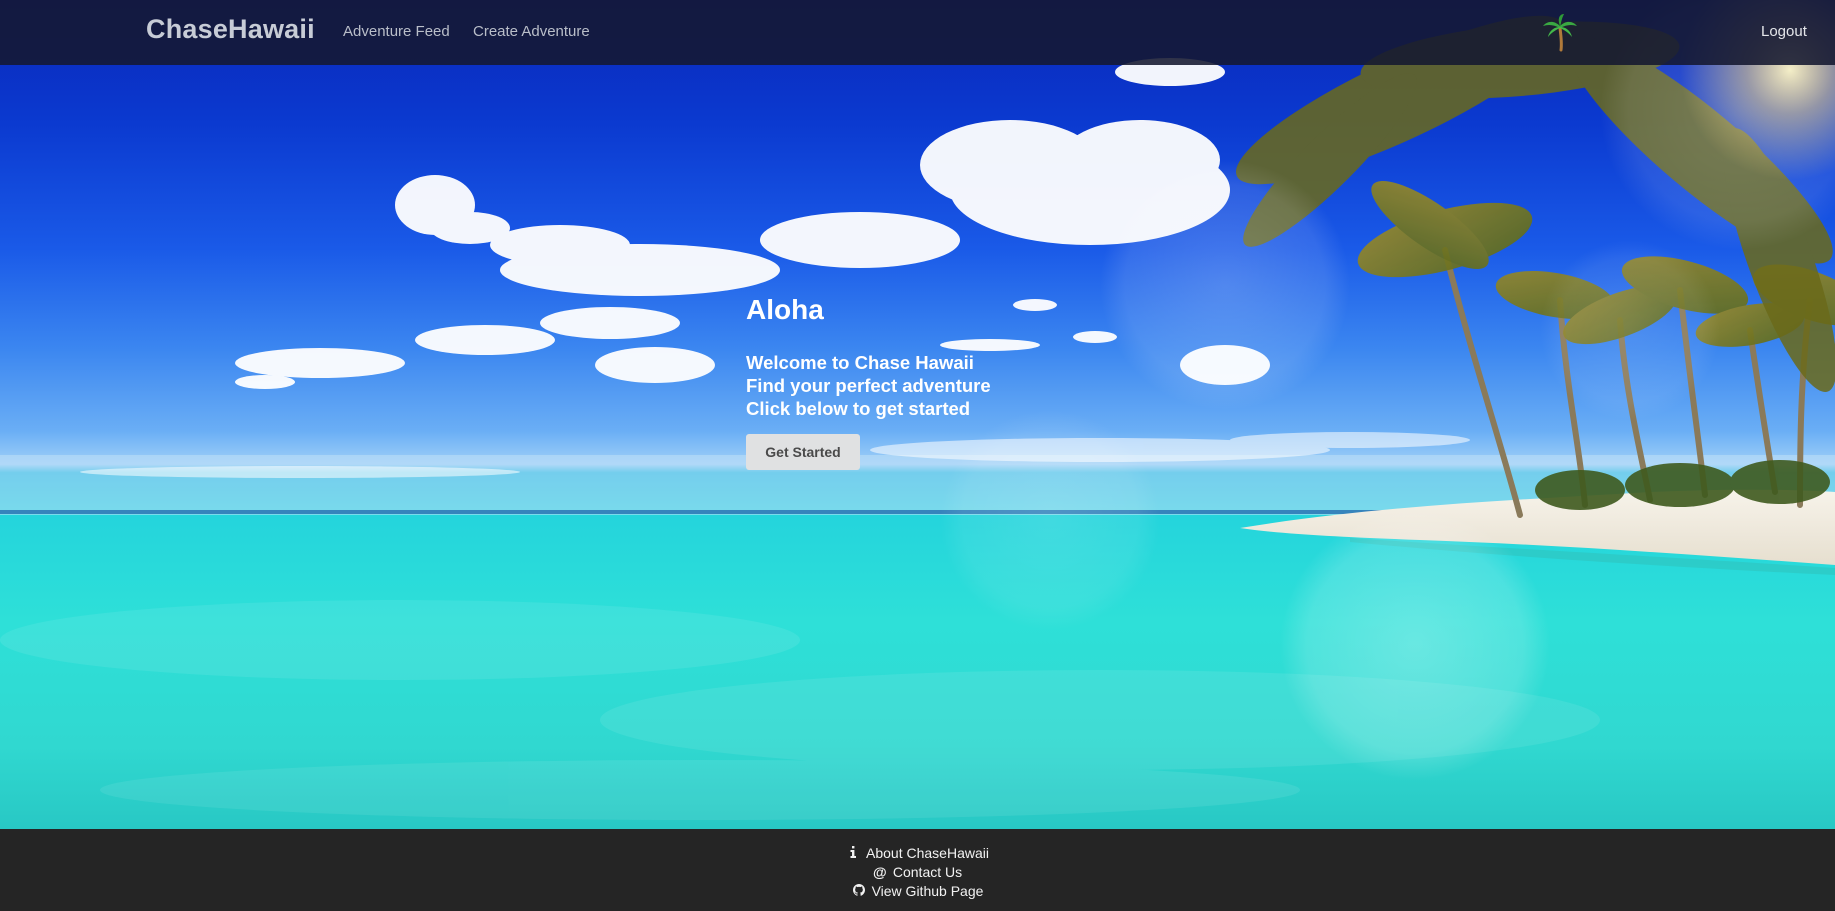  I want to click on github-icon, so click(859, 891).